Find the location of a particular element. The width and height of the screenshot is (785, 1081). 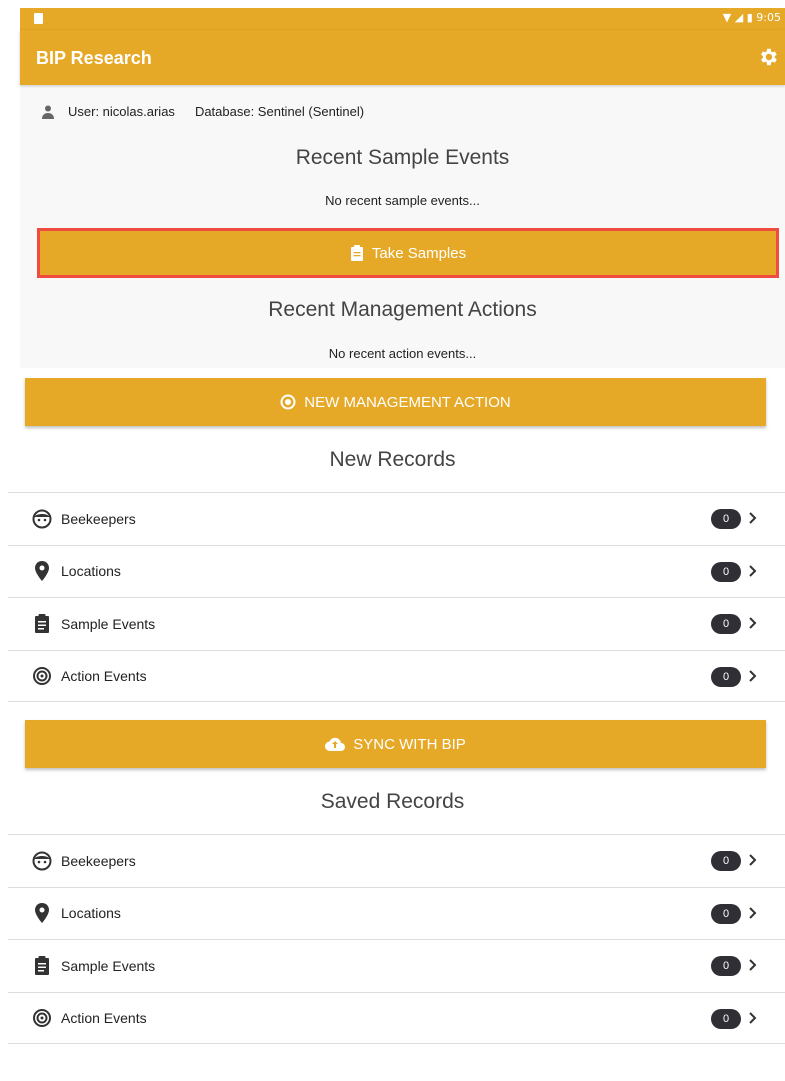

signal-icon: ◢ is located at coordinates (739, 17).